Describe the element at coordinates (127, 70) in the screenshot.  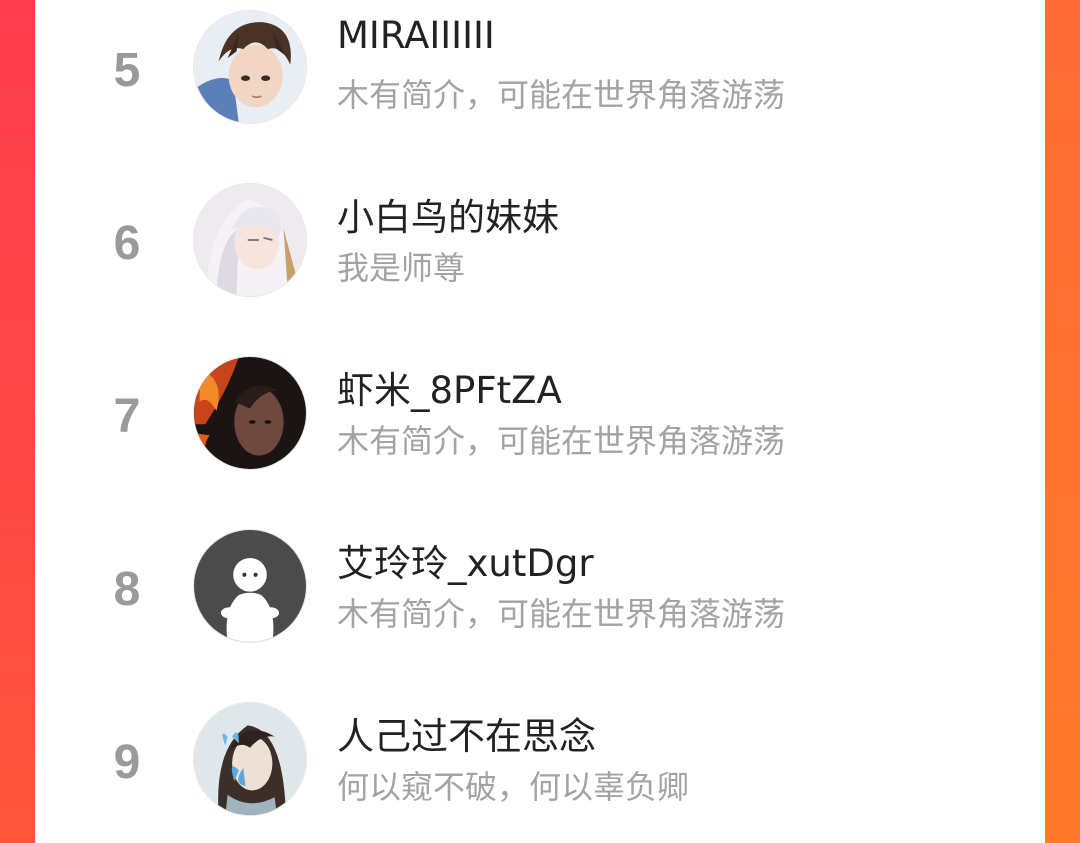
I see `rank-number: 5` at that location.